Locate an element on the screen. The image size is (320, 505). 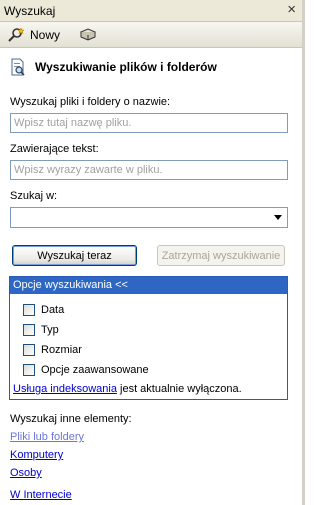
containing-text-input: Wpisz wyrazy zawarte w pliku. is located at coordinates (149, 170).